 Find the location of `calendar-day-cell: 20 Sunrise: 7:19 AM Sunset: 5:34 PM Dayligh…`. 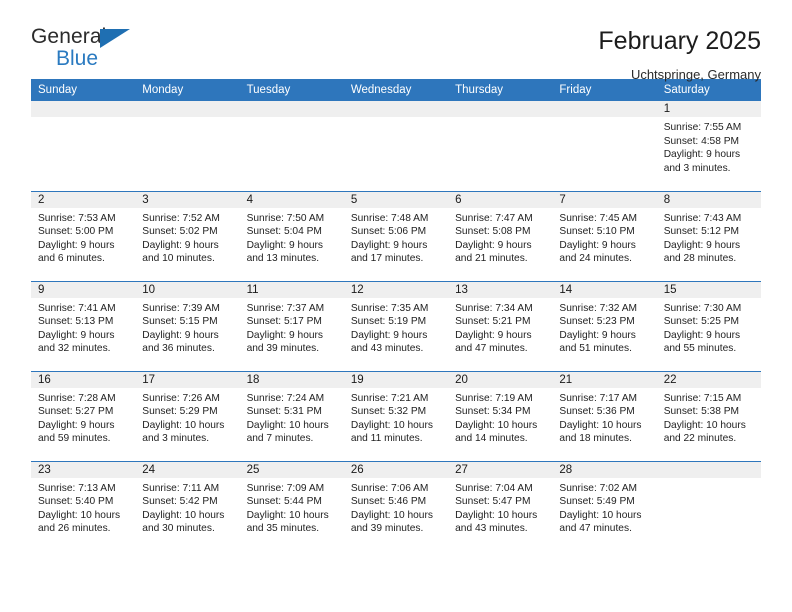

calendar-day-cell: 20 Sunrise: 7:19 AM Sunset: 5:34 PM Dayligh… is located at coordinates (500, 415).